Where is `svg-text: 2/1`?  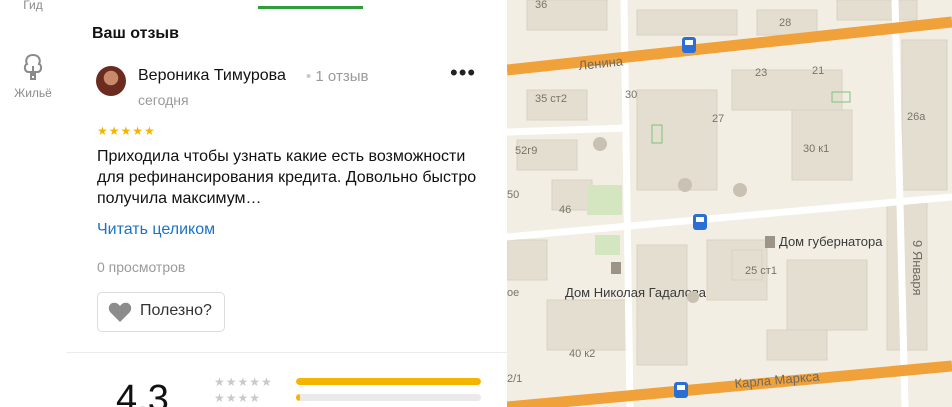
svg-text: 2/1 is located at coordinates (514, 379).